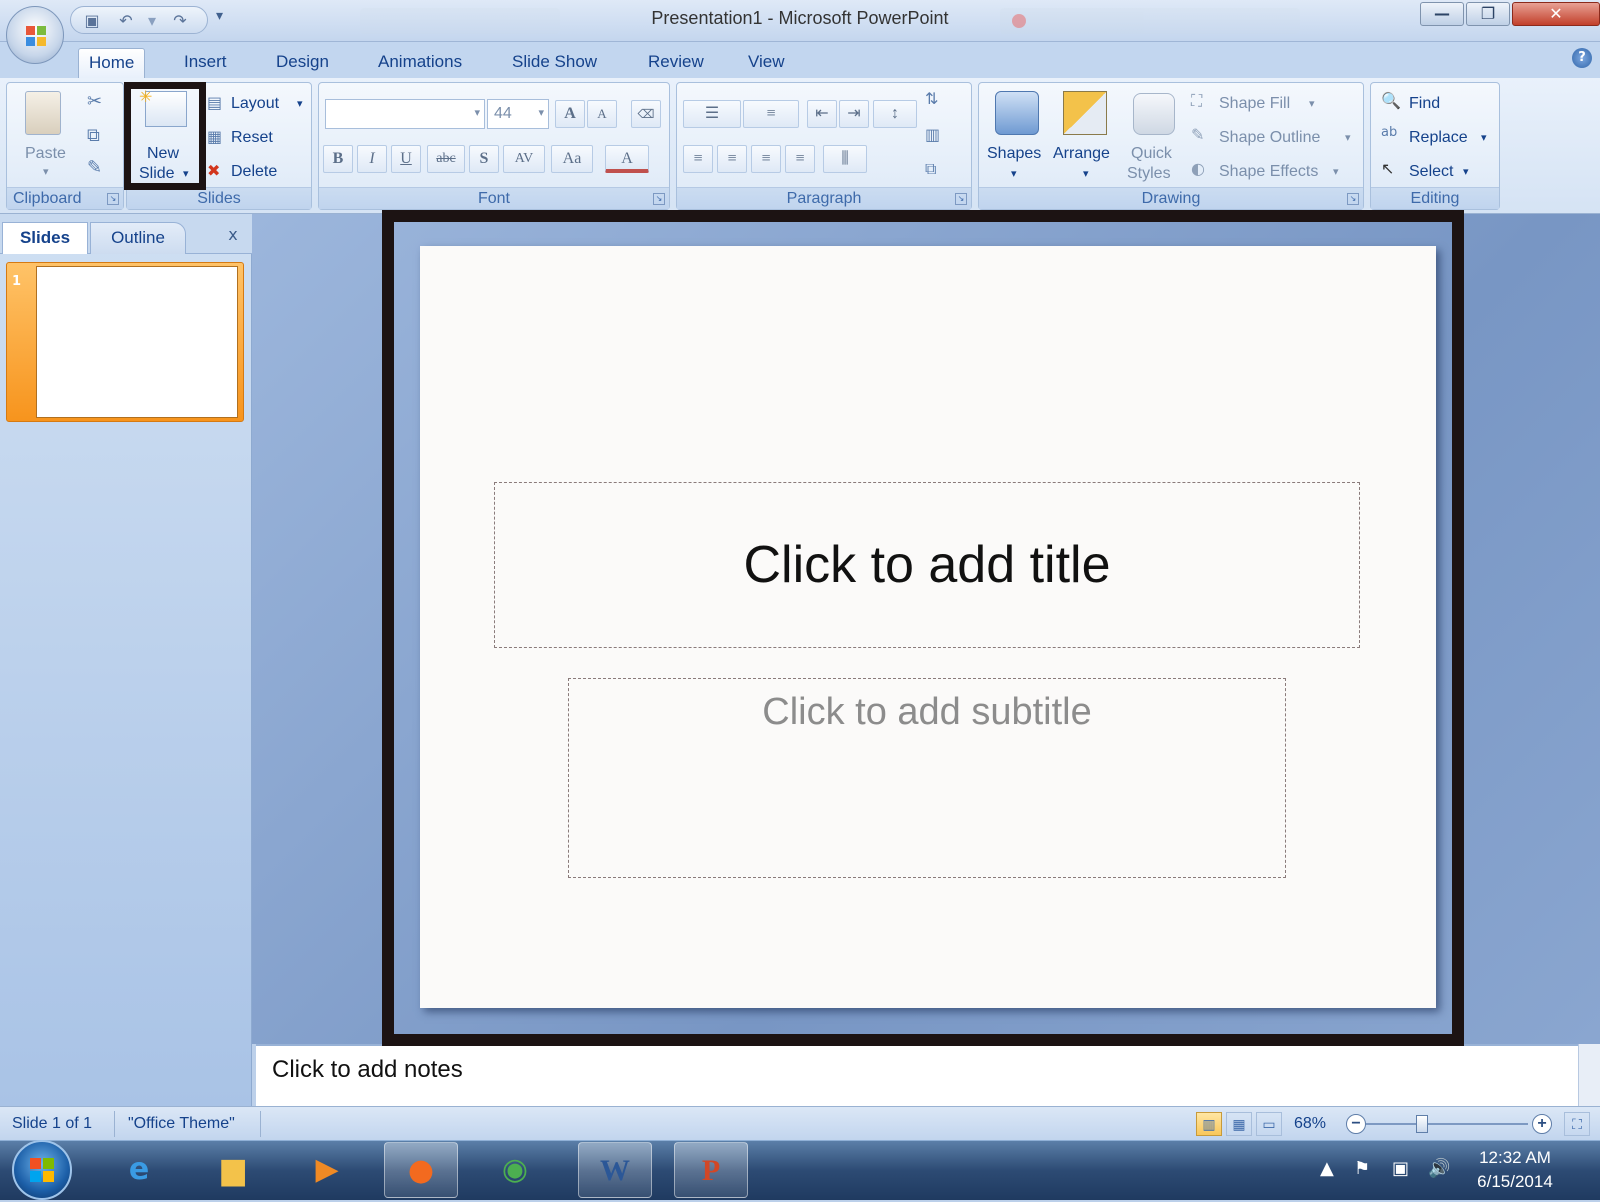  What do you see at coordinates (1254, 104) in the screenshot?
I see `shape-fill-button: Shape Fill` at bounding box center [1254, 104].